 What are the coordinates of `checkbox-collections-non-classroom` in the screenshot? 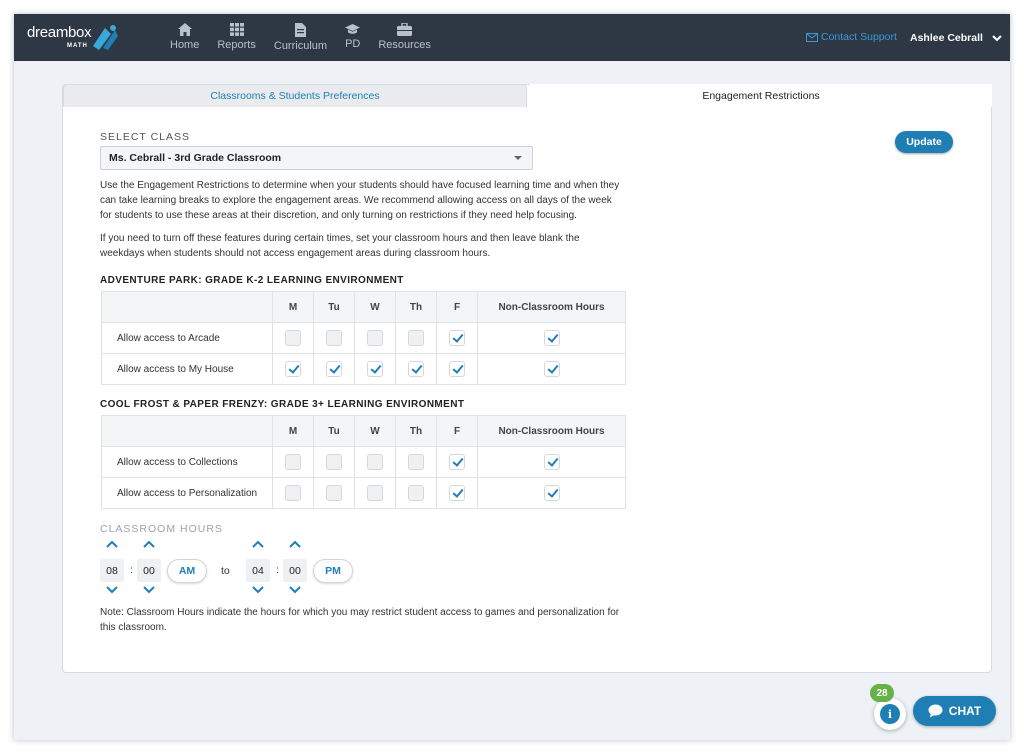 It's located at (551, 462).